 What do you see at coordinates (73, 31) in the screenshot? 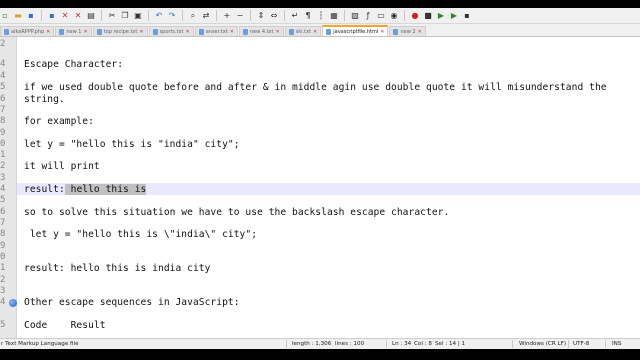
I see `tab-1: new 1 ✕` at bounding box center [73, 31].